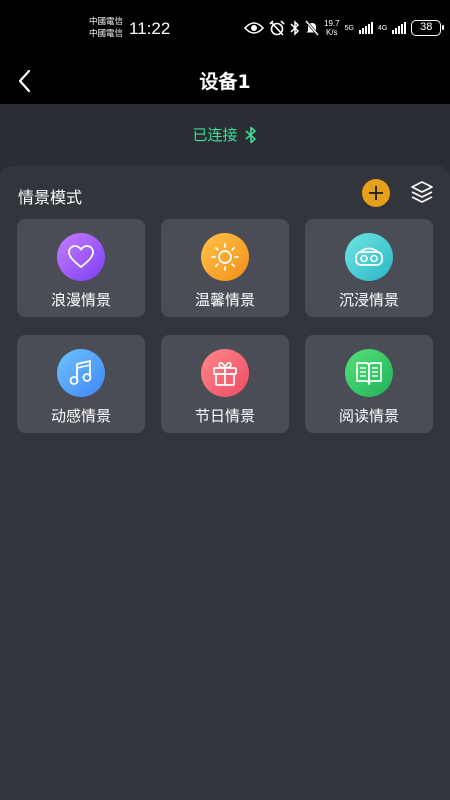 This screenshot has width=450, height=800. Describe the element at coordinates (332, 23) in the screenshot. I see `net-speed-value: 19.7` at that location.